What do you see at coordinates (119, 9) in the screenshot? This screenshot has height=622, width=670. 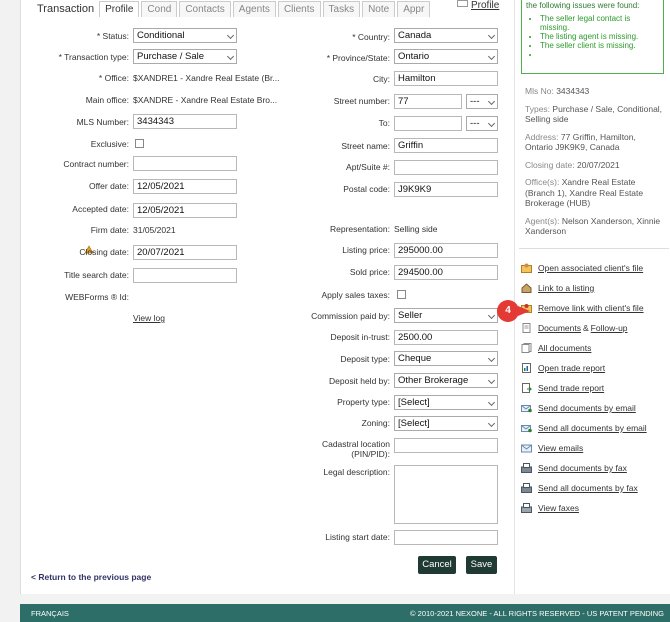 I see `tab-profile: Profile` at bounding box center [119, 9].